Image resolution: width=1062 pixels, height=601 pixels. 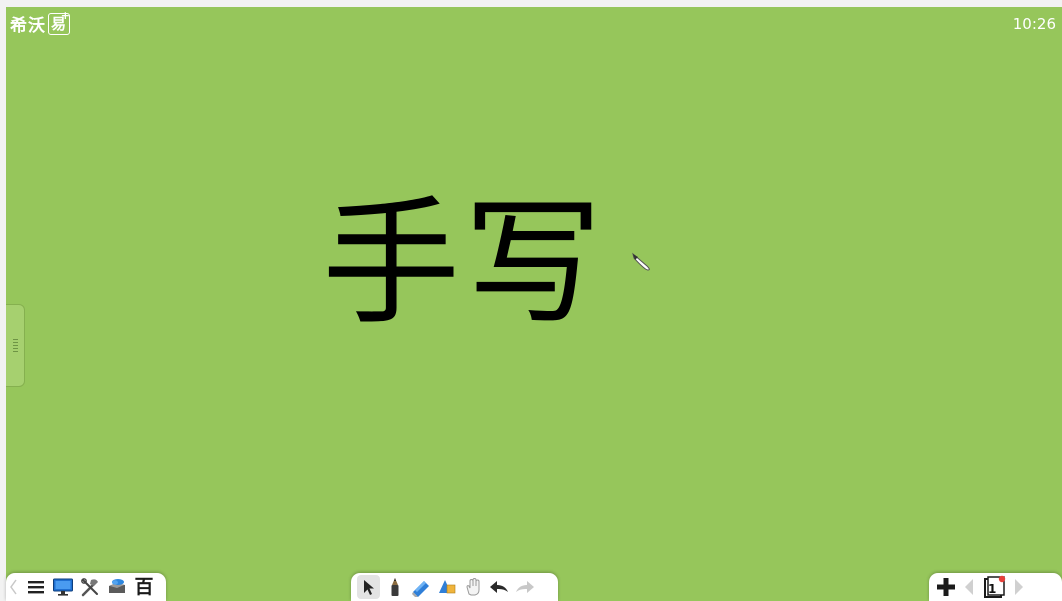 I want to click on baike-icon: 百, so click(x=144, y=586).